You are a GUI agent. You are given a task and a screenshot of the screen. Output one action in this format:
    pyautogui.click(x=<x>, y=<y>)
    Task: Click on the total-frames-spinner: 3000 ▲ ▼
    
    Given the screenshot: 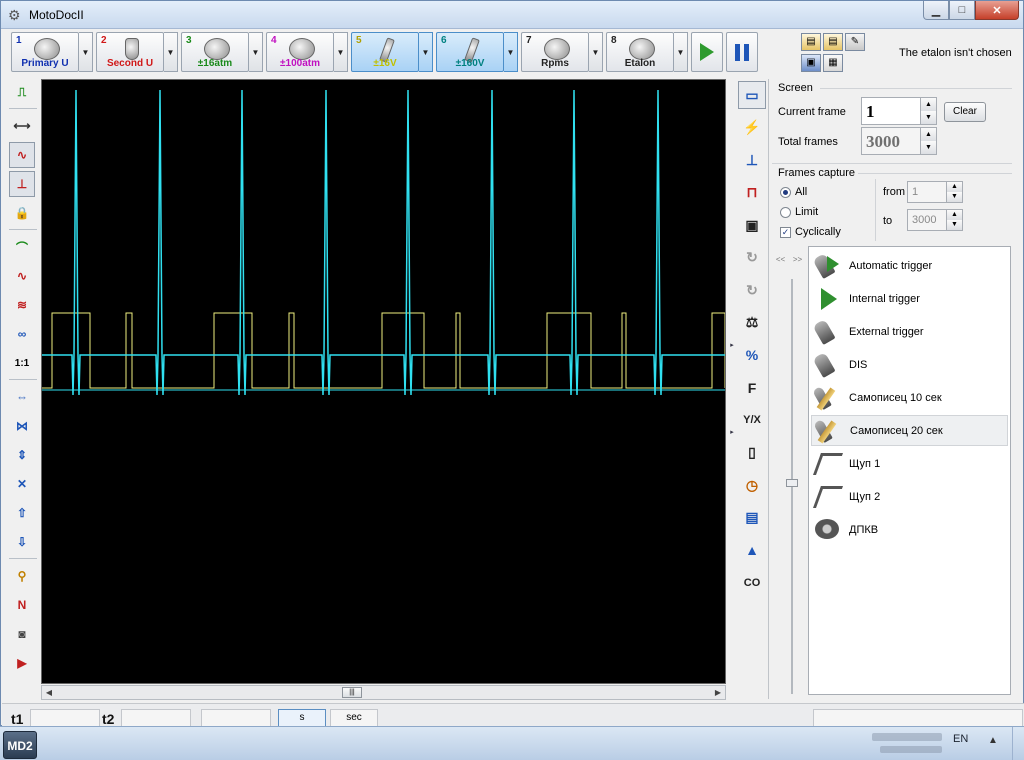 What is the action you would take?
    pyautogui.click(x=899, y=141)
    